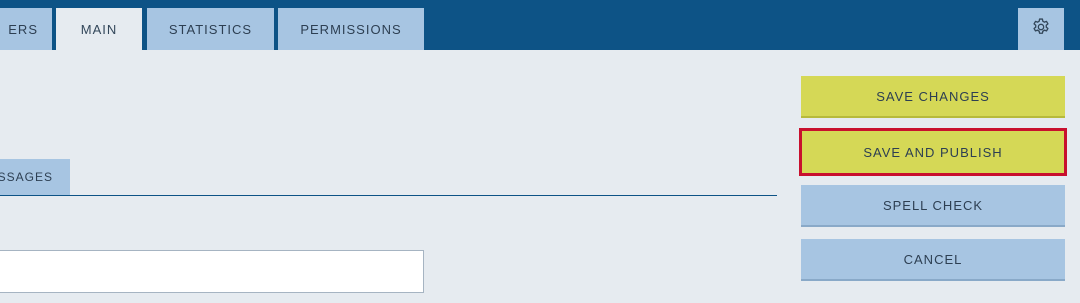  I want to click on tab-statistics: STATISTICS, so click(210, 29).